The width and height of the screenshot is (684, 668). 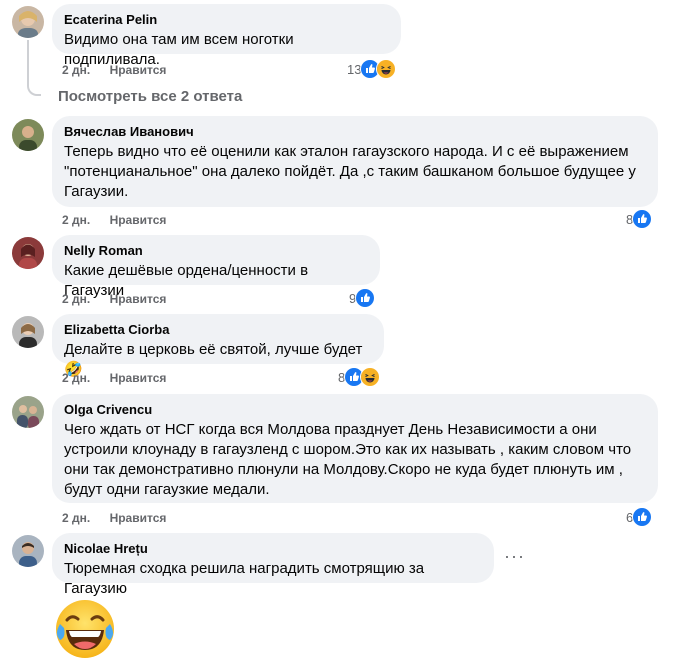 What do you see at coordinates (85, 629) in the screenshot?
I see `laughing-tears-emoji-icon` at bounding box center [85, 629].